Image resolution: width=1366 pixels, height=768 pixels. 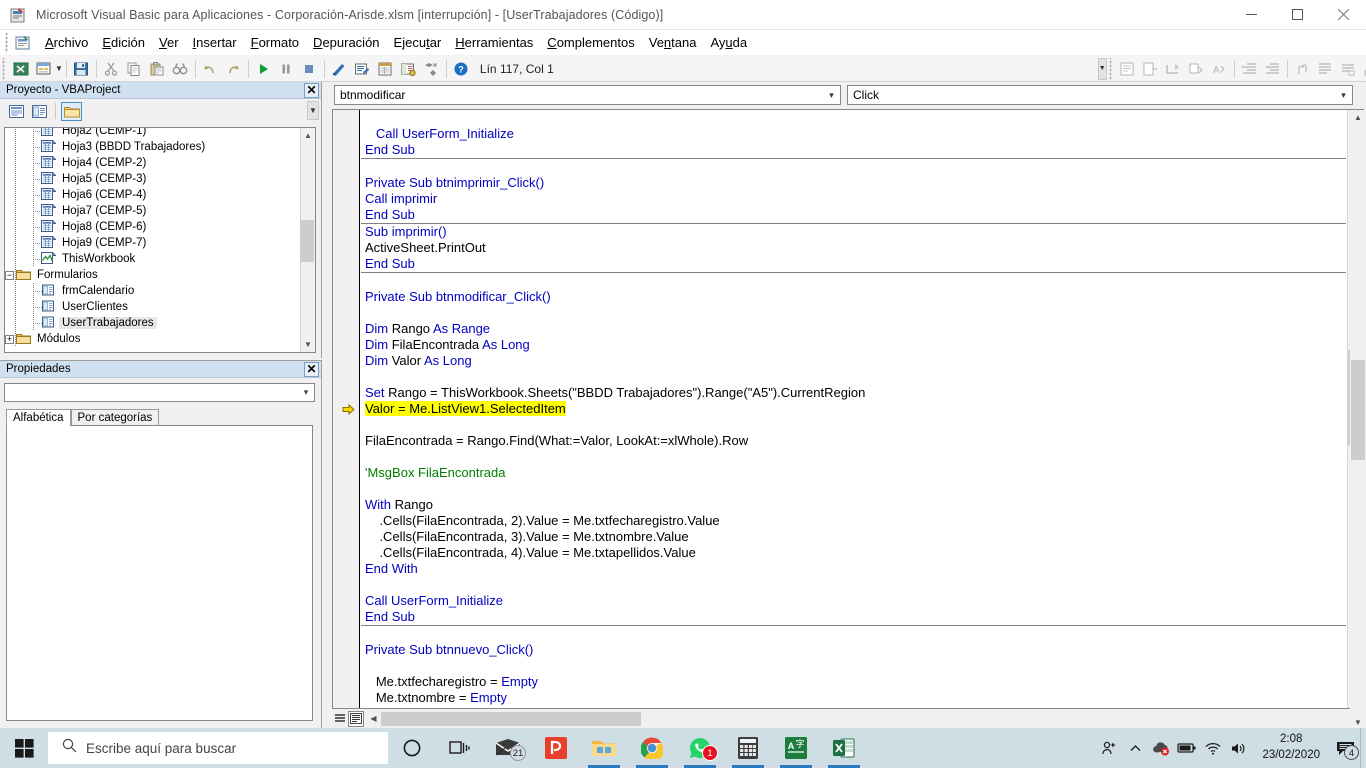 I want to click on code-line: Dim Rango As Range, so click(x=853, y=329).